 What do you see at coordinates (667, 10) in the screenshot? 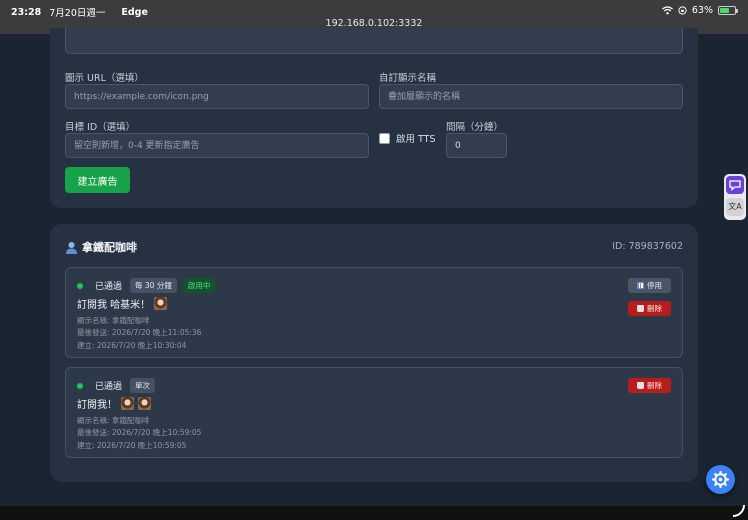
I see `wifi-icon` at bounding box center [667, 10].